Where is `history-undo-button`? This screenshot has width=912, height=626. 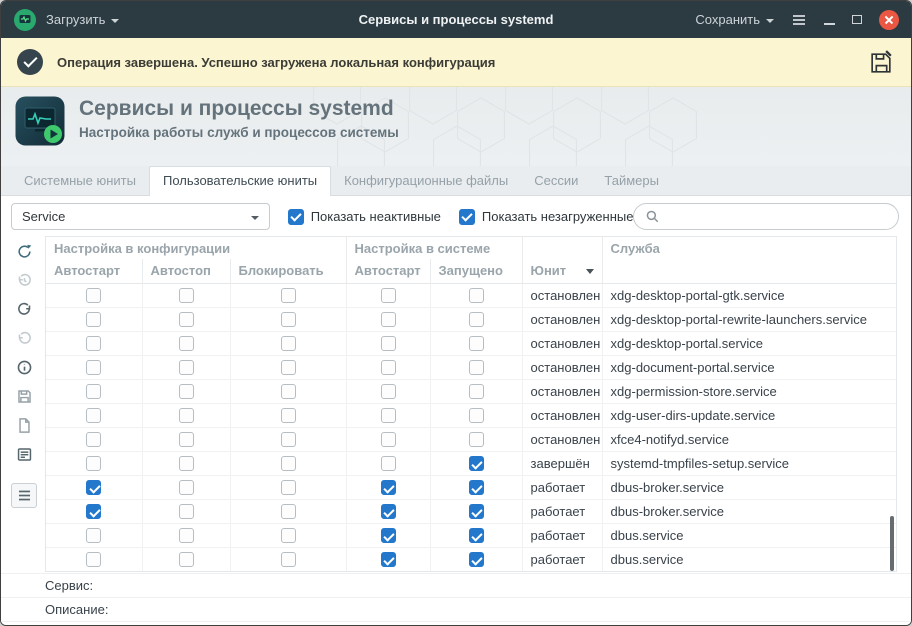
history-undo-button is located at coordinates (24, 280).